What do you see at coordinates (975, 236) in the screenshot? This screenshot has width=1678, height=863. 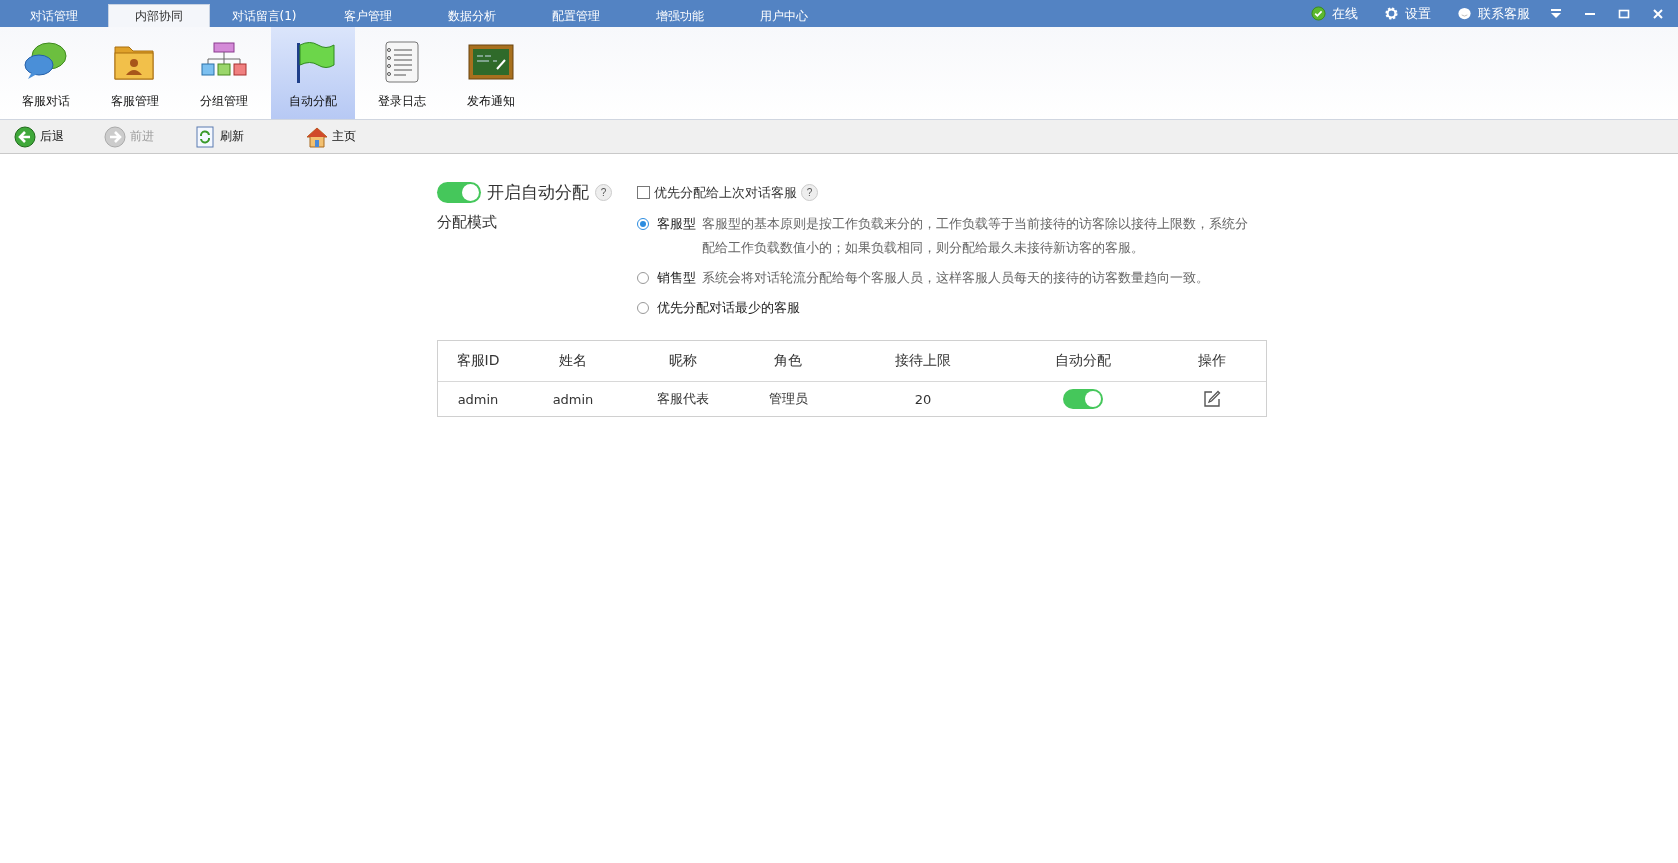 I see `mode-description: 客服型的基本原则是按工作负载来分的，工作负载等于当前接待的访客除以接待上限数，系统分配给工作负载数值小的；如果负载相同，则分配给最久未接待新访客的客服。` at bounding box center [975, 236].